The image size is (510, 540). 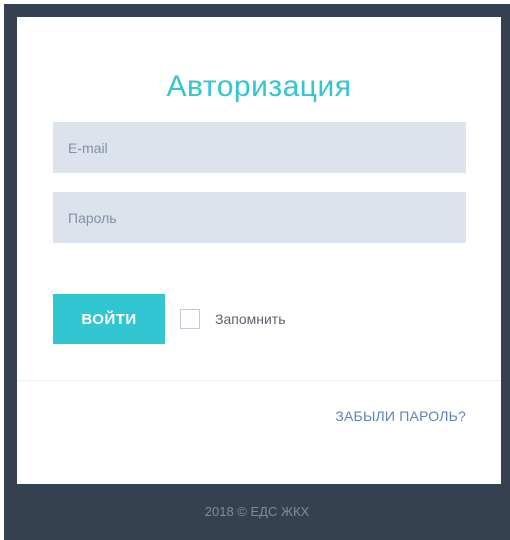 I want to click on remember-me-option: Запомнить, so click(x=233, y=319).